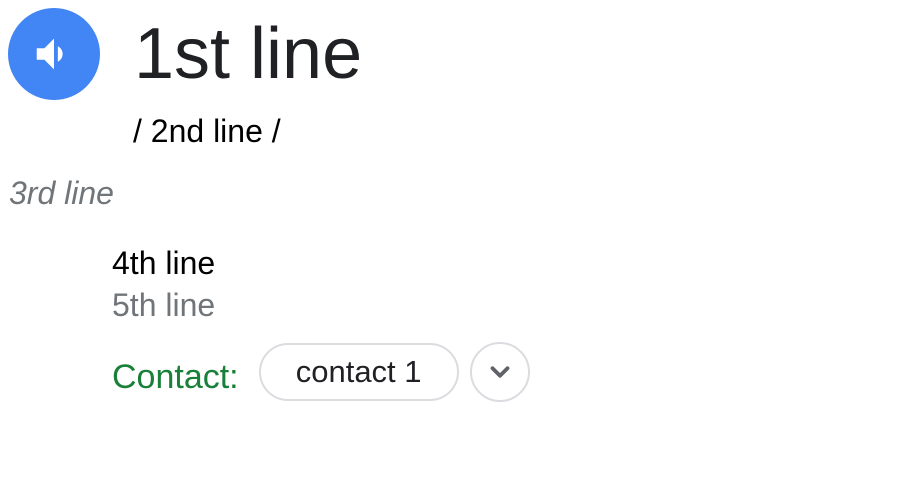 Image resolution: width=900 pixels, height=500 pixels. What do you see at coordinates (175, 377) in the screenshot?
I see `contact-label: Contact:` at bounding box center [175, 377].